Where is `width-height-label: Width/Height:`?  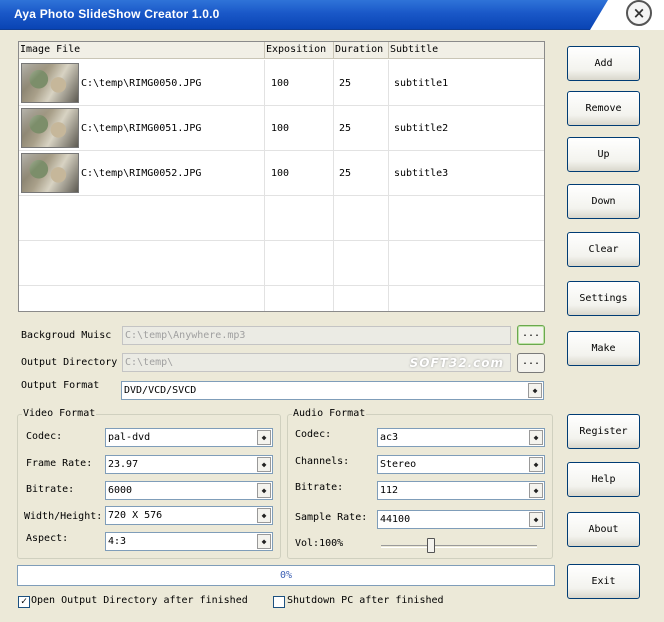
width-height-label: Width/Height: is located at coordinates (63, 516).